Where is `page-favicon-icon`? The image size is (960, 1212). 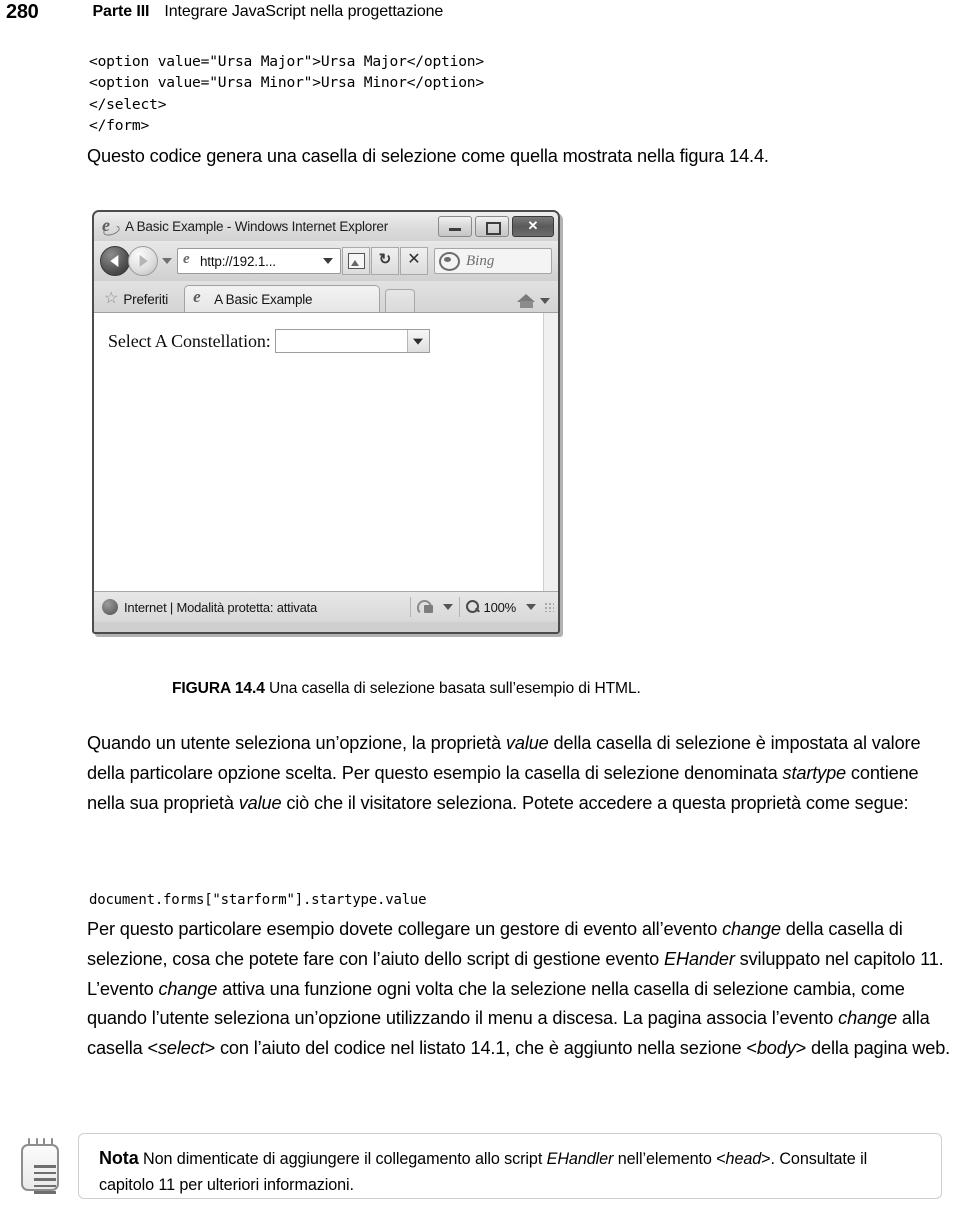
page-favicon-icon is located at coordinates (189, 260).